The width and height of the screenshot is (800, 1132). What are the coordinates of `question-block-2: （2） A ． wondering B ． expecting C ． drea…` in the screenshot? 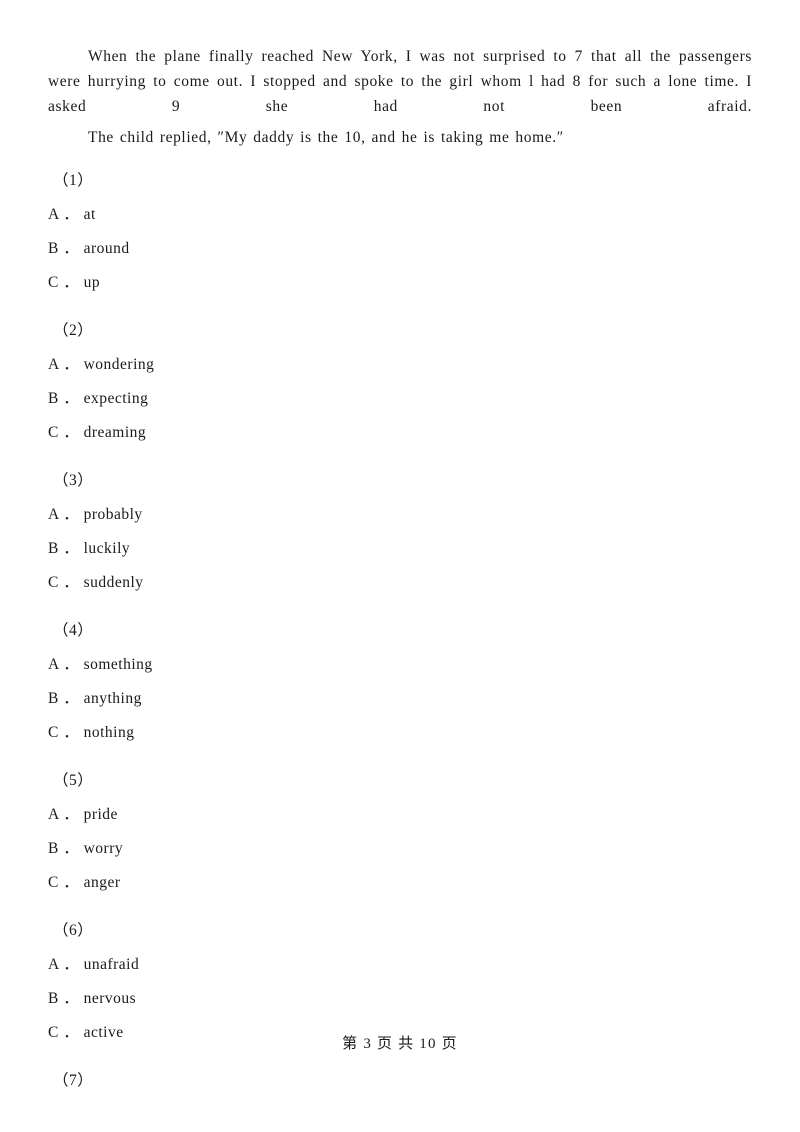 It's located at (400, 382).